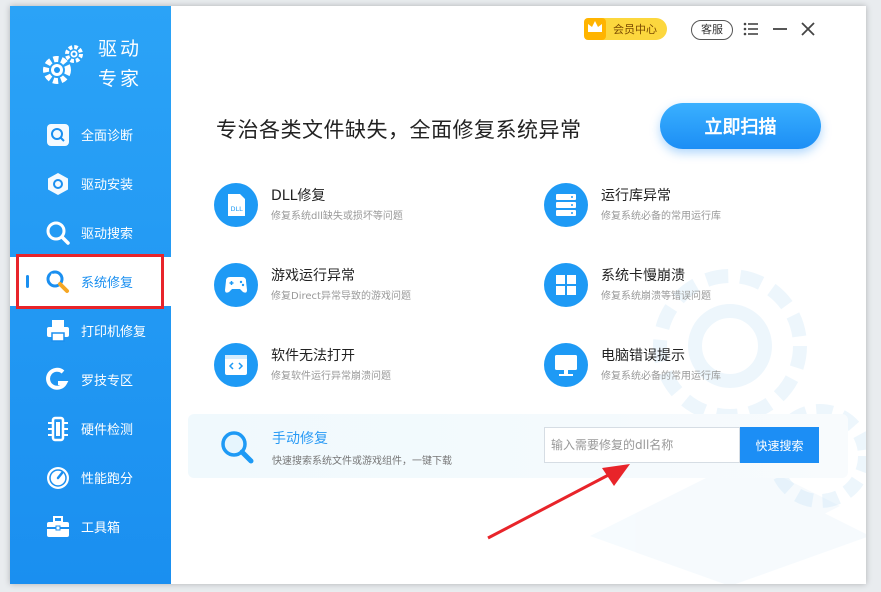 The width and height of the screenshot is (881, 592). What do you see at coordinates (595, 29) in the screenshot?
I see `crown-icon` at bounding box center [595, 29].